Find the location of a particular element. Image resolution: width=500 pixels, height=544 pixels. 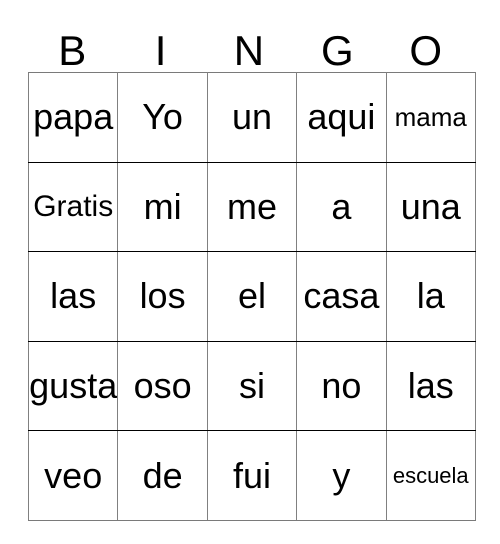

bingo-header-cell-i: I is located at coordinates (160, 46).